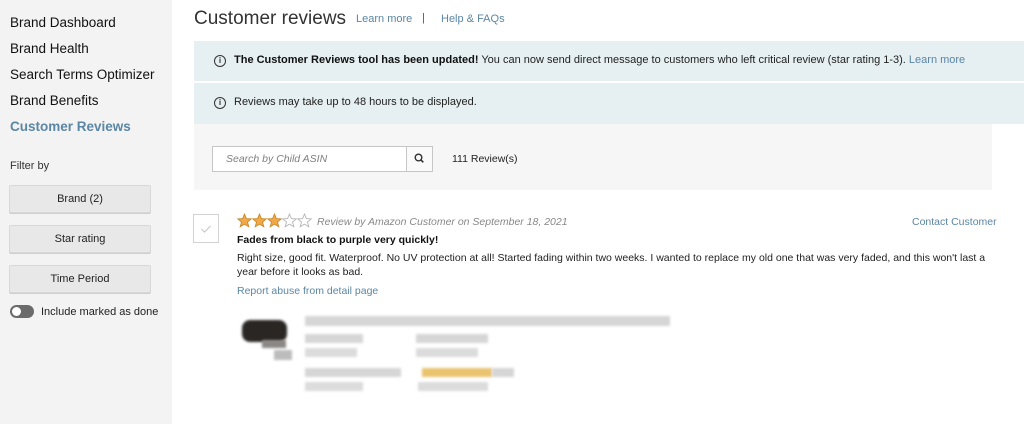  What do you see at coordinates (82, 74) in the screenshot?
I see `sidebar-item-search-terms-optimizer: Search Terms Optimizer` at bounding box center [82, 74].